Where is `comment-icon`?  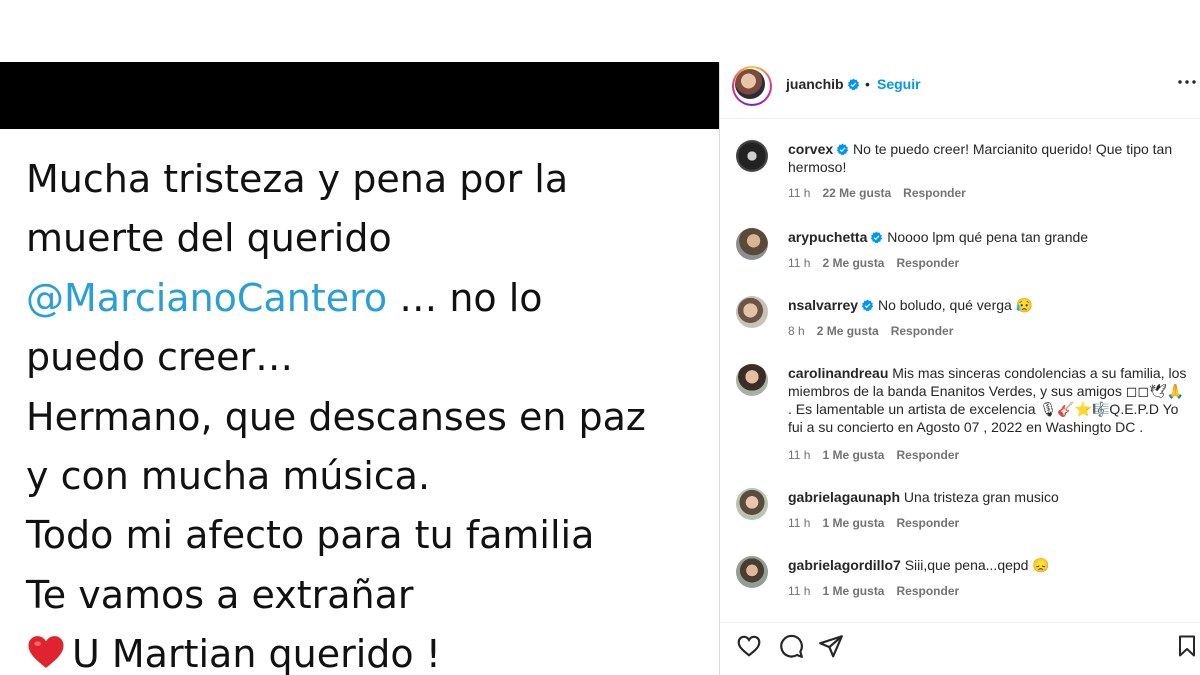 comment-icon is located at coordinates (791, 646).